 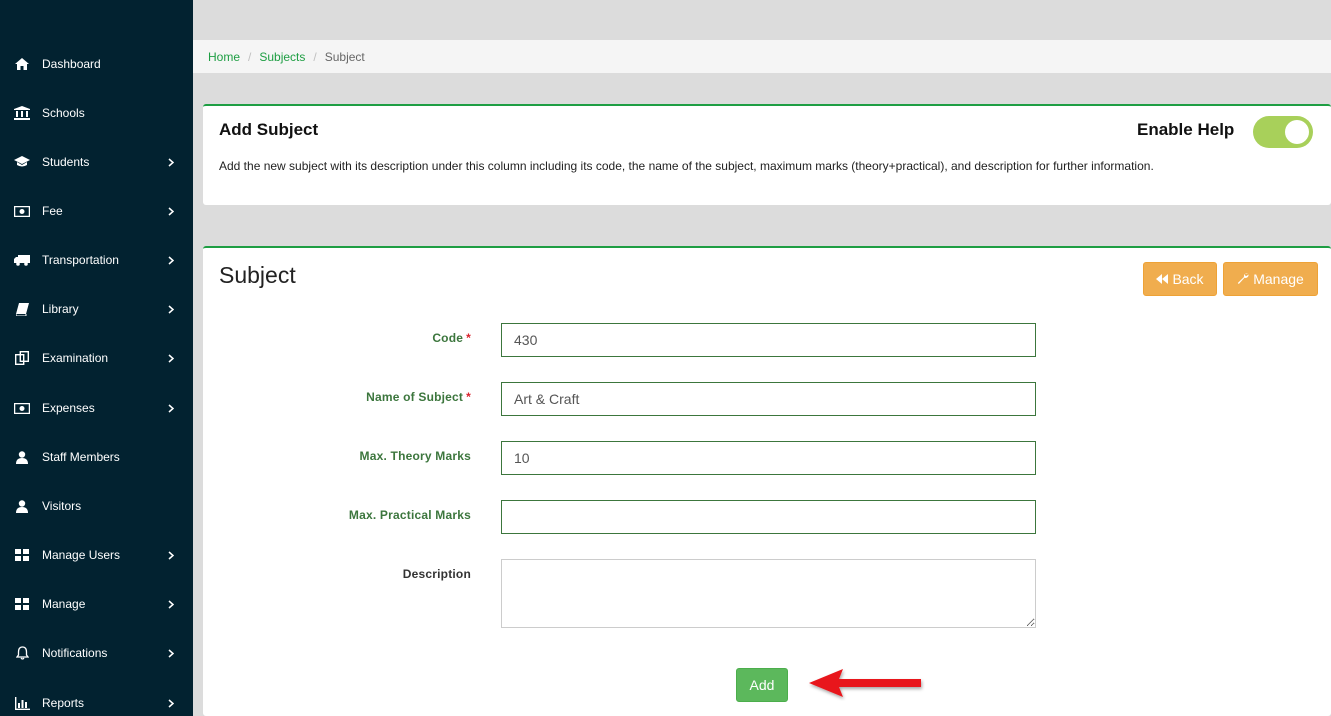 I want to click on name-label-text: Name of Subject, so click(x=415, y=397).